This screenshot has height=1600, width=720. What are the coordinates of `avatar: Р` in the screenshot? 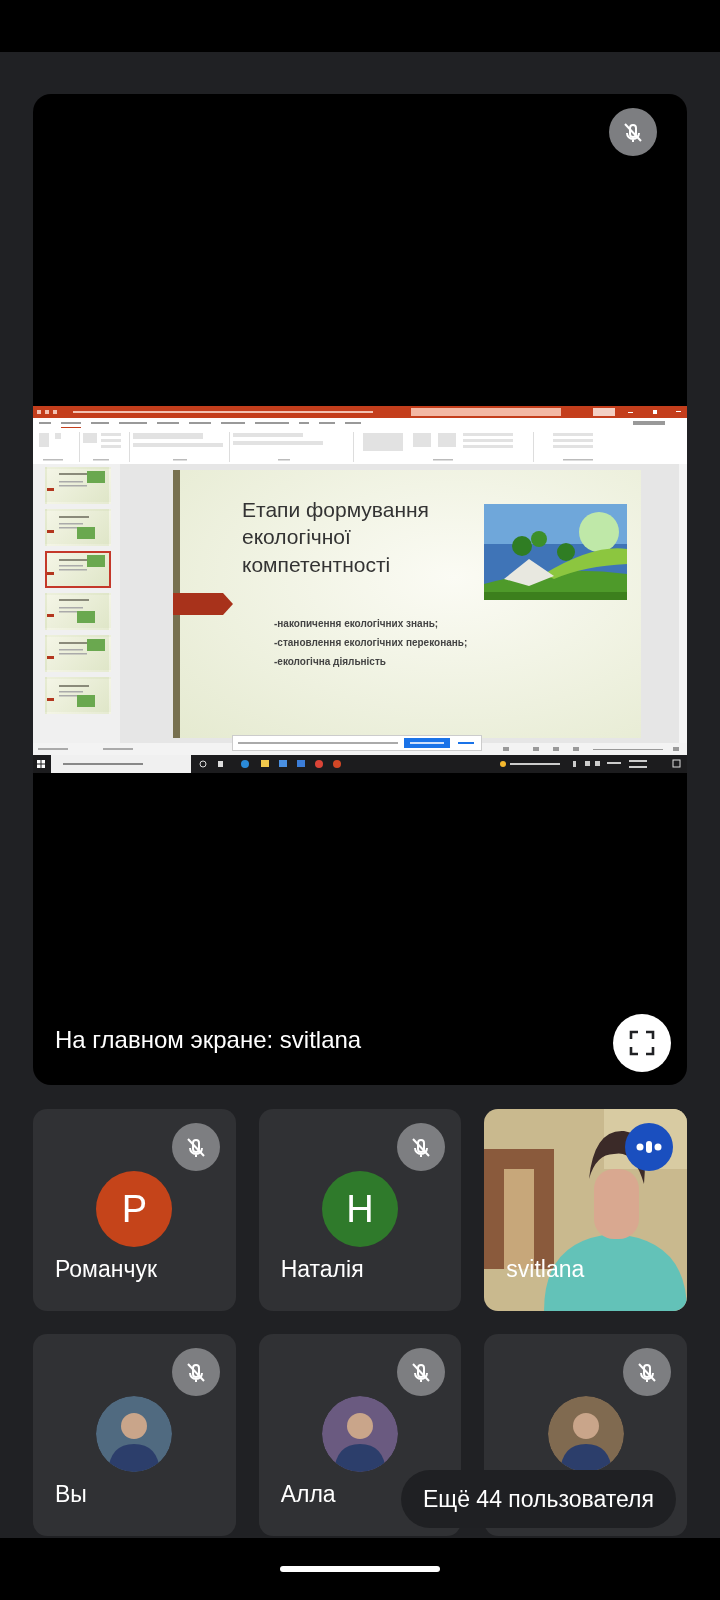 It's located at (134, 1209).